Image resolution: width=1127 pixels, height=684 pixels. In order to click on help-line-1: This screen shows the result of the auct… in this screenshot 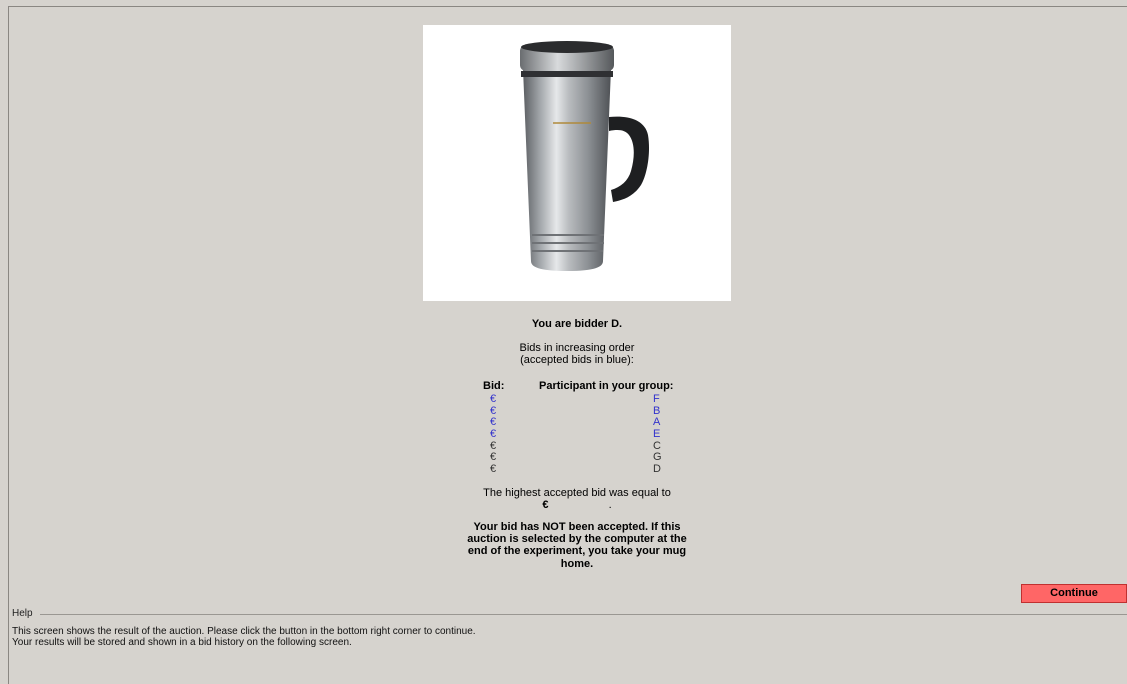, I will do `click(244, 631)`.